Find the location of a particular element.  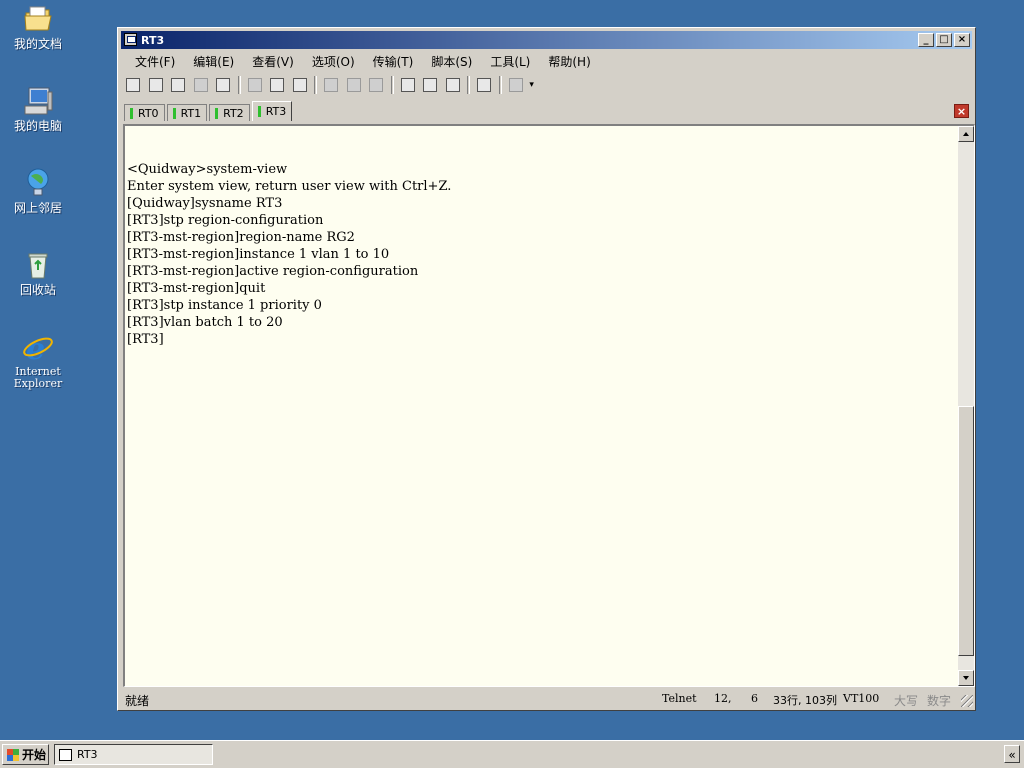

connect-tab-icon is located at coordinates (178, 85).